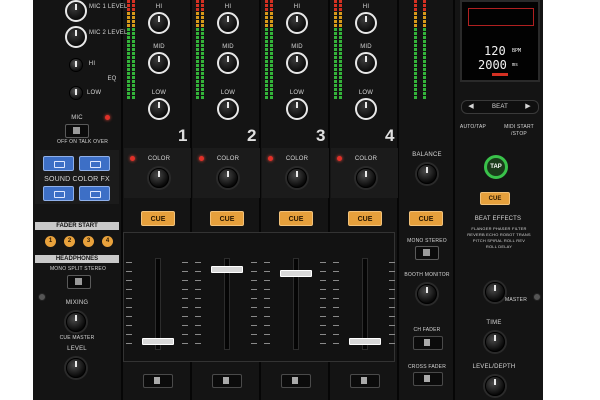  I want to click on midi-start-stop-label: MIDI START /STOP, so click(519, 130).